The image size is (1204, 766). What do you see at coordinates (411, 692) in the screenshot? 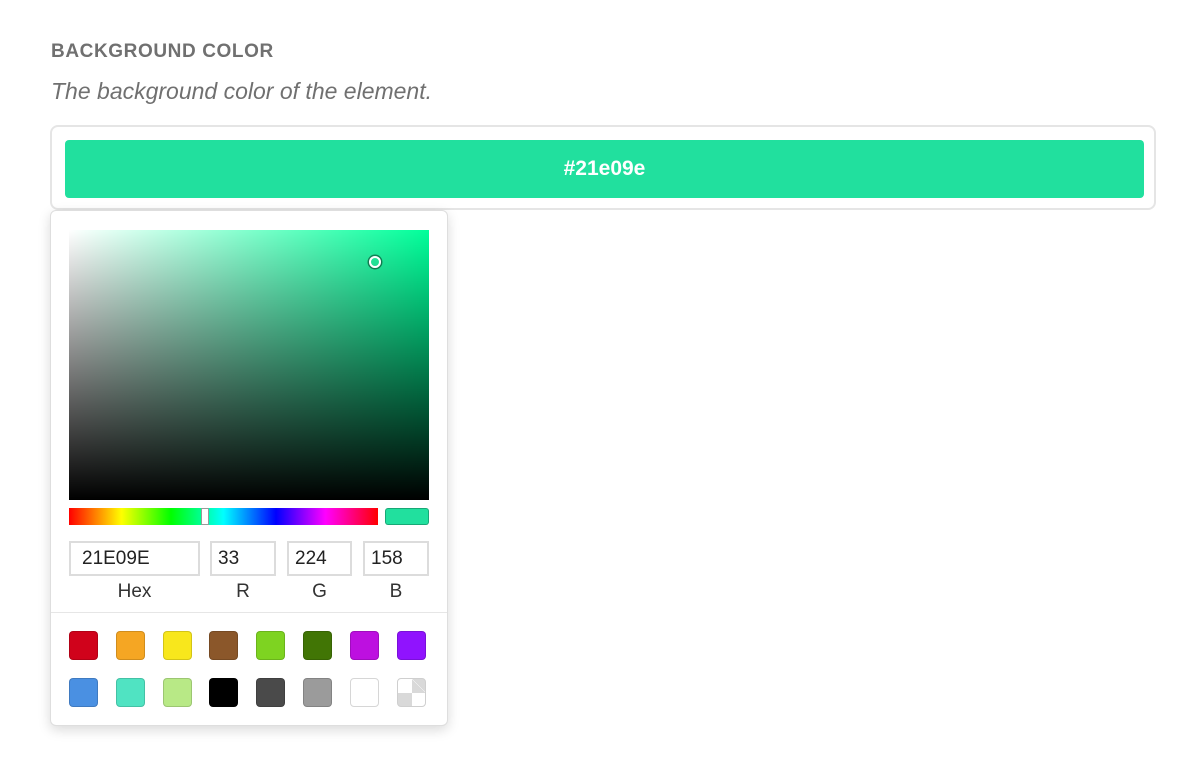
I see `preset-swatch-transparent` at bounding box center [411, 692].